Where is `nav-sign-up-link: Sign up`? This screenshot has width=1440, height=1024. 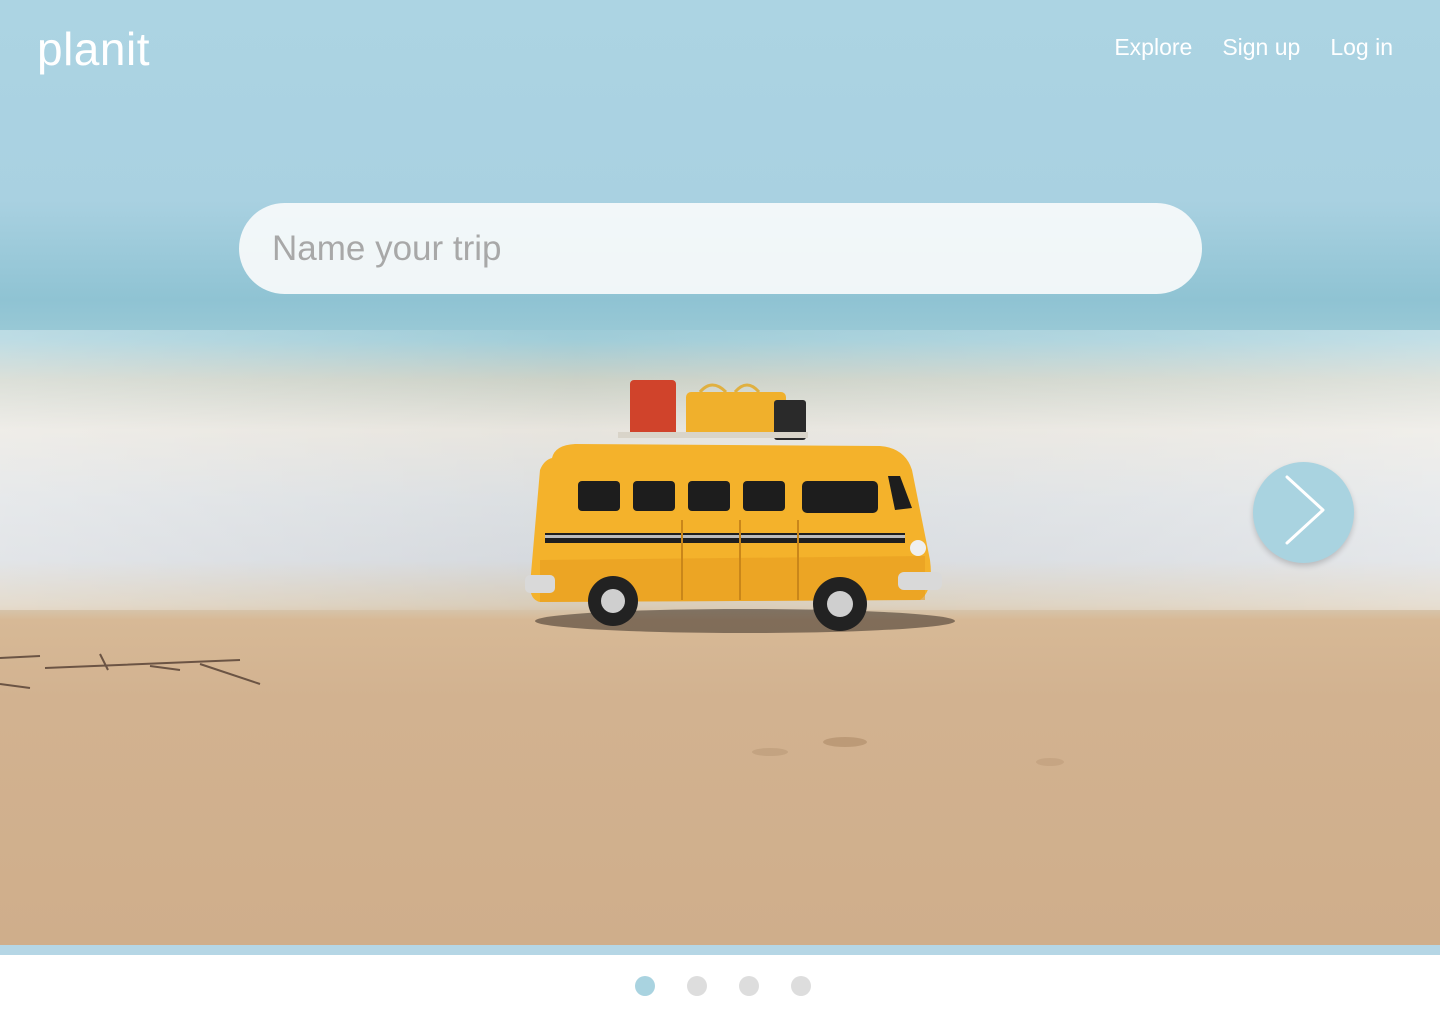 nav-sign-up-link: Sign up is located at coordinates (1261, 47).